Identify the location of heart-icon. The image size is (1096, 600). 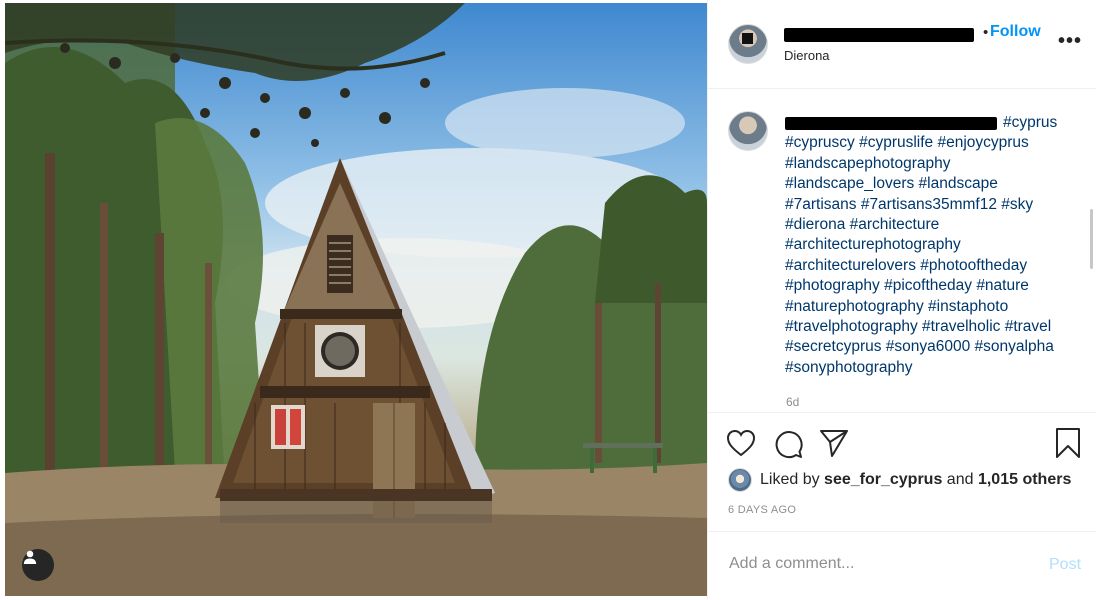
(741, 445).